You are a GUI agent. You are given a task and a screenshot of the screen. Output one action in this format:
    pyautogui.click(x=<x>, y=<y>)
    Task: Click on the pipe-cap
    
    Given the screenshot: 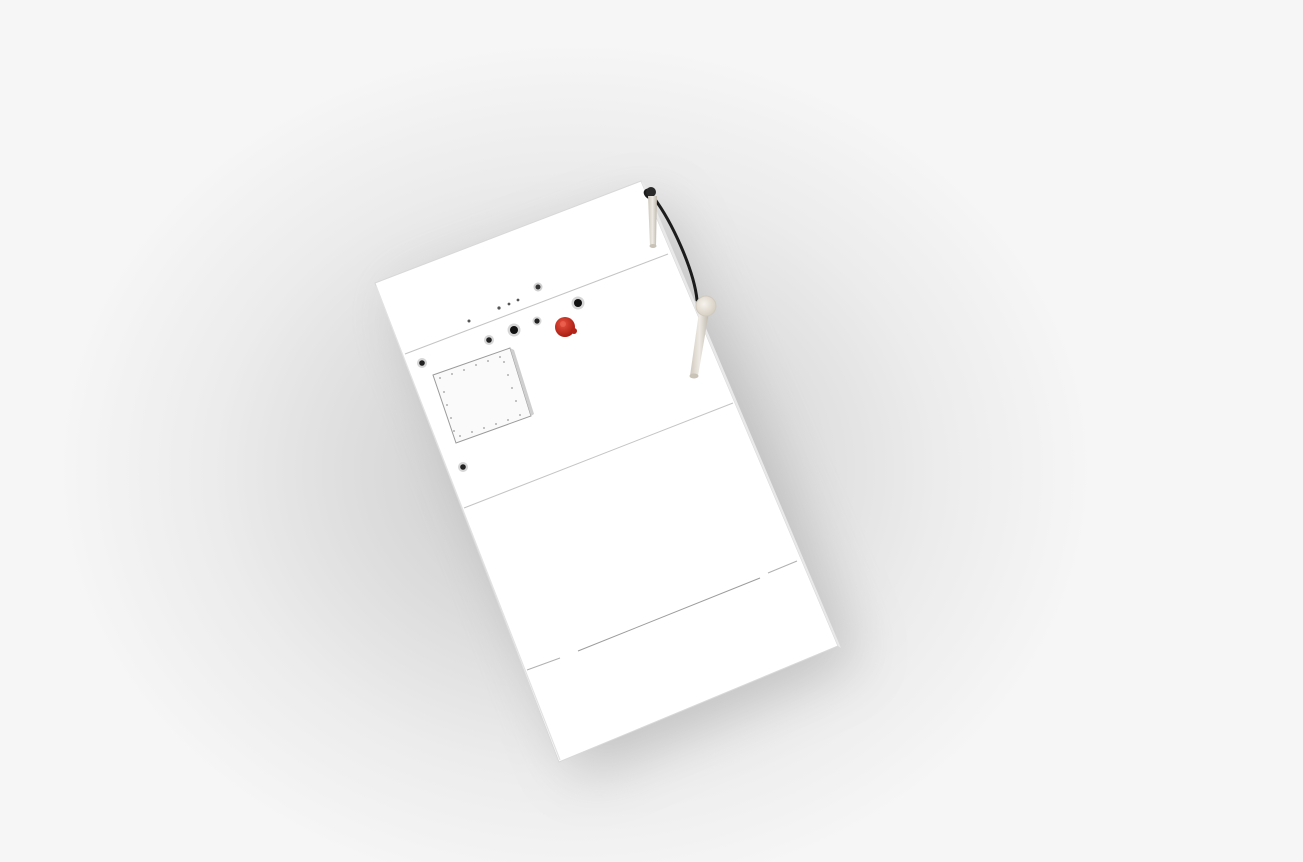 What is the action you would take?
    pyautogui.click(x=706, y=306)
    